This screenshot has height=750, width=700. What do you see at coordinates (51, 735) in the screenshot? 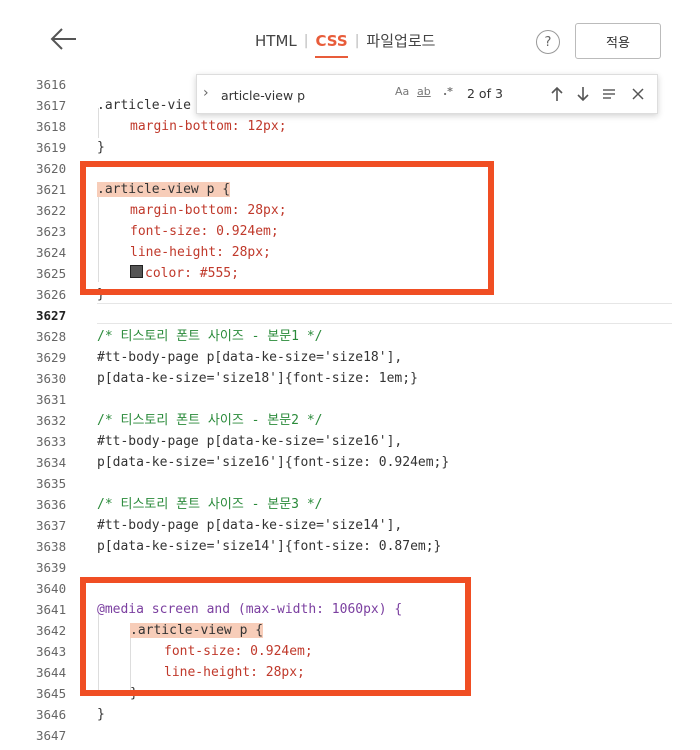
I see `code-line: 3647` at bounding box center [51, 735].